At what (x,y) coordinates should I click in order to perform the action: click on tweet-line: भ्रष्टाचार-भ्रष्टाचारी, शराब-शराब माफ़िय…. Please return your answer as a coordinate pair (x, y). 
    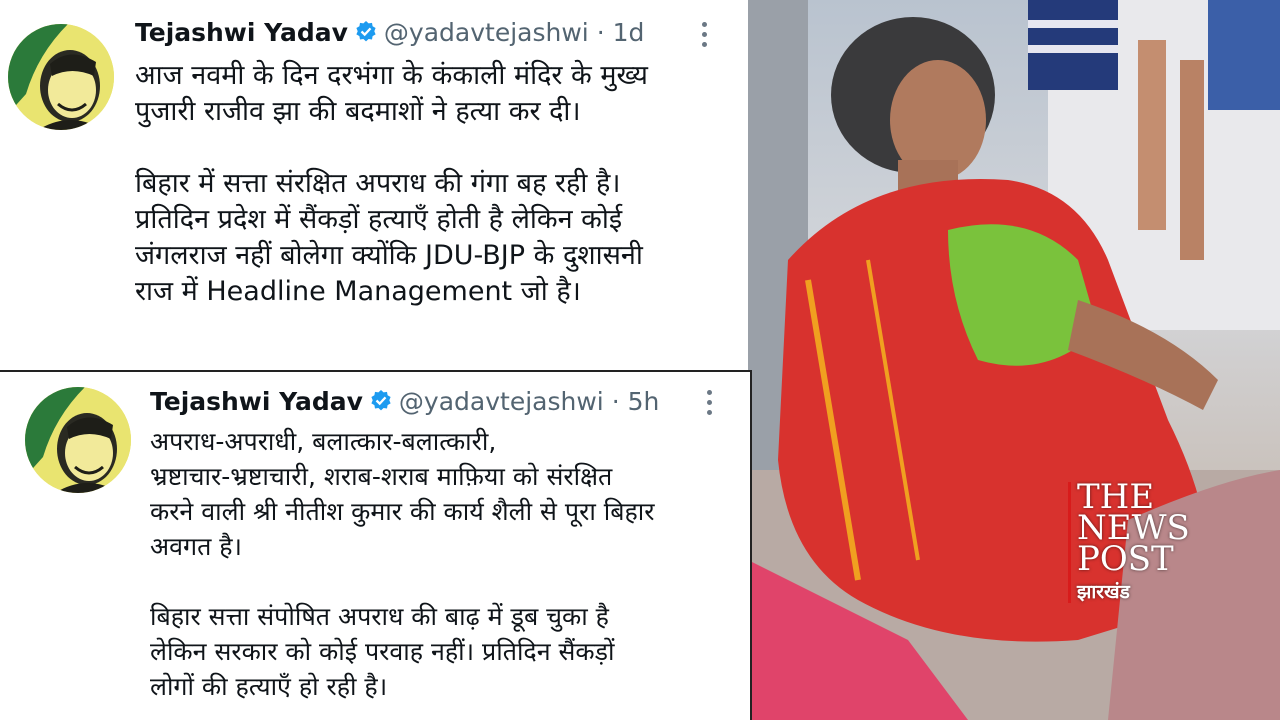
    Looking at the image, I should click on (381, 476).